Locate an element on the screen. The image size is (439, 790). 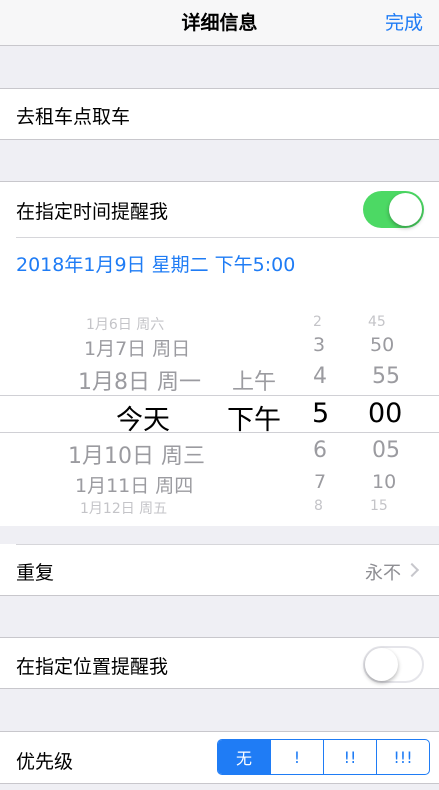
picker-hour-item: 2 is located at coordinates (317, 322).